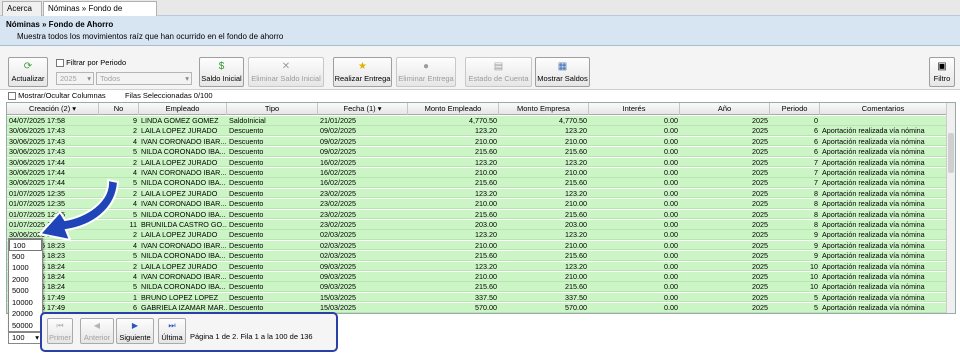 This screenshot has height=356, width=960. What do you see at coordinates (221, 66) in the screenshot?
I see `dollar-icon: $` at bounding box center [221, 66].